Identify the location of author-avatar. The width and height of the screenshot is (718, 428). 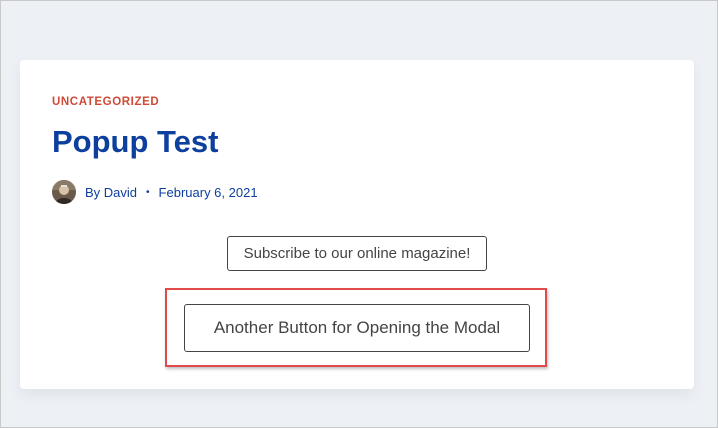
(64, 192).